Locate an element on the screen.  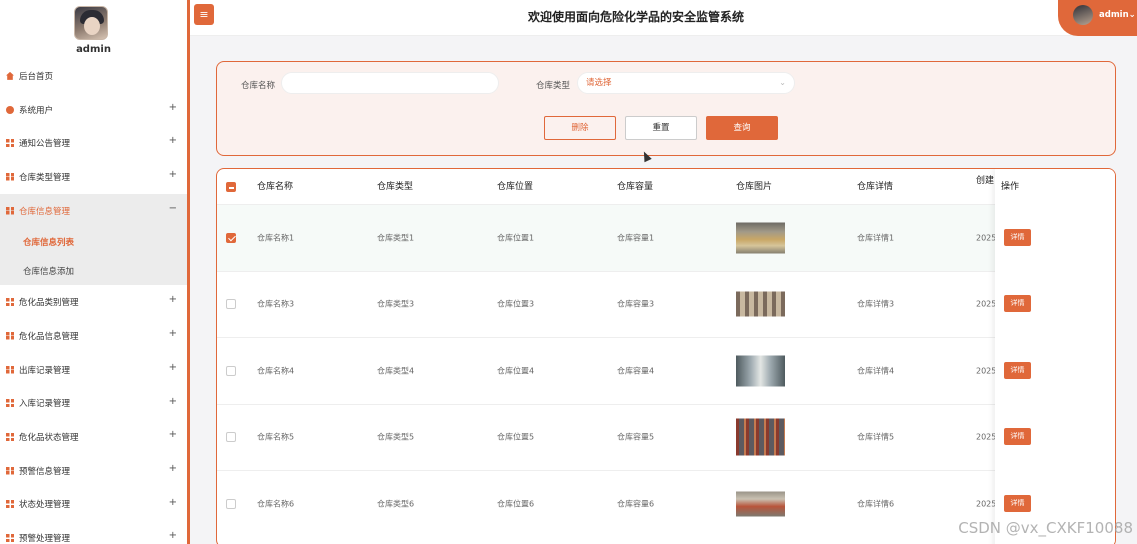
cell-location: 仓库位置6 is located at coordinates (516, 504).